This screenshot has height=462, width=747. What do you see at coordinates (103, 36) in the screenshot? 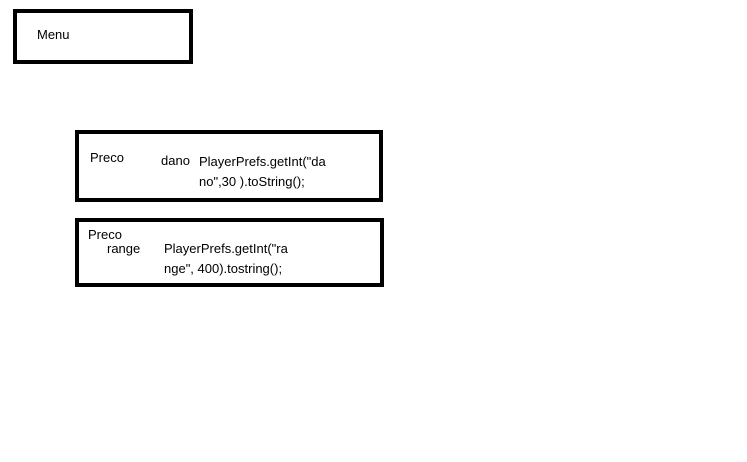
I see `menu-button: Menu` at bounding box center [103, 36].